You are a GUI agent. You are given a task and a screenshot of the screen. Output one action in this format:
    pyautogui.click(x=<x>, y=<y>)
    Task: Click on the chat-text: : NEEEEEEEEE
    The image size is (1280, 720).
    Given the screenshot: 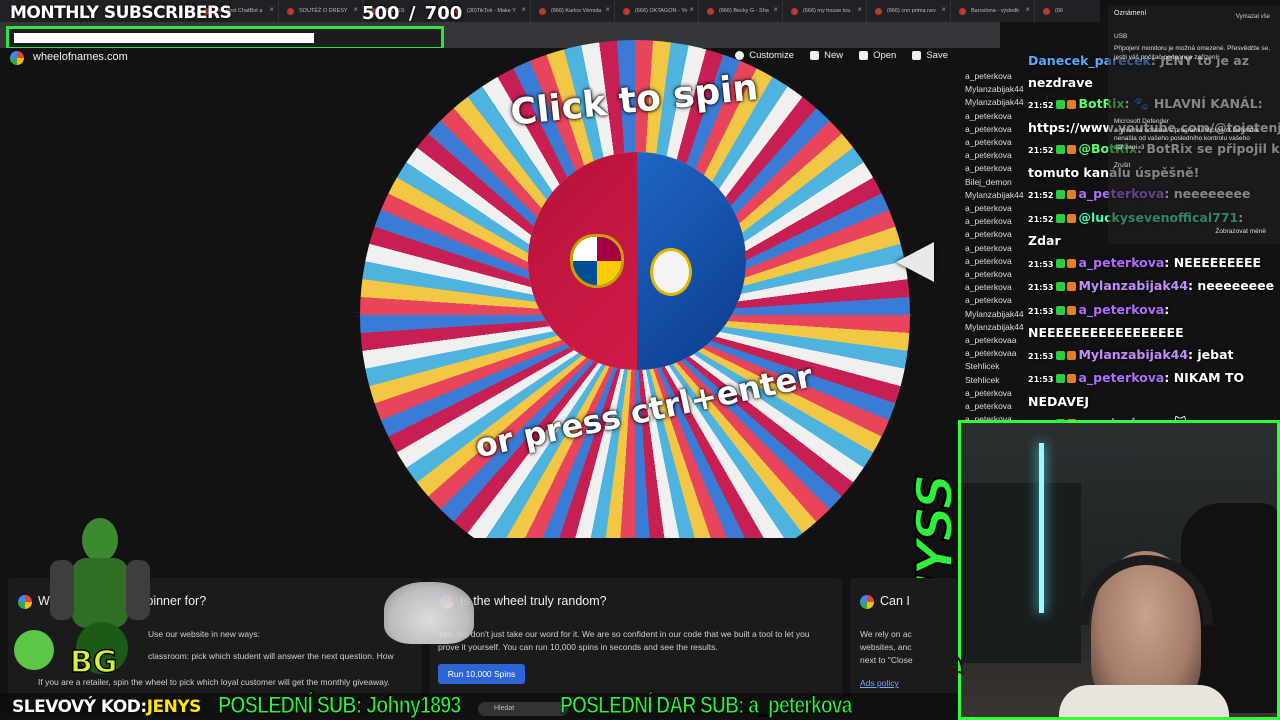 What is the action you would take?
    pyautogui.click(x=1213, y=262)
    